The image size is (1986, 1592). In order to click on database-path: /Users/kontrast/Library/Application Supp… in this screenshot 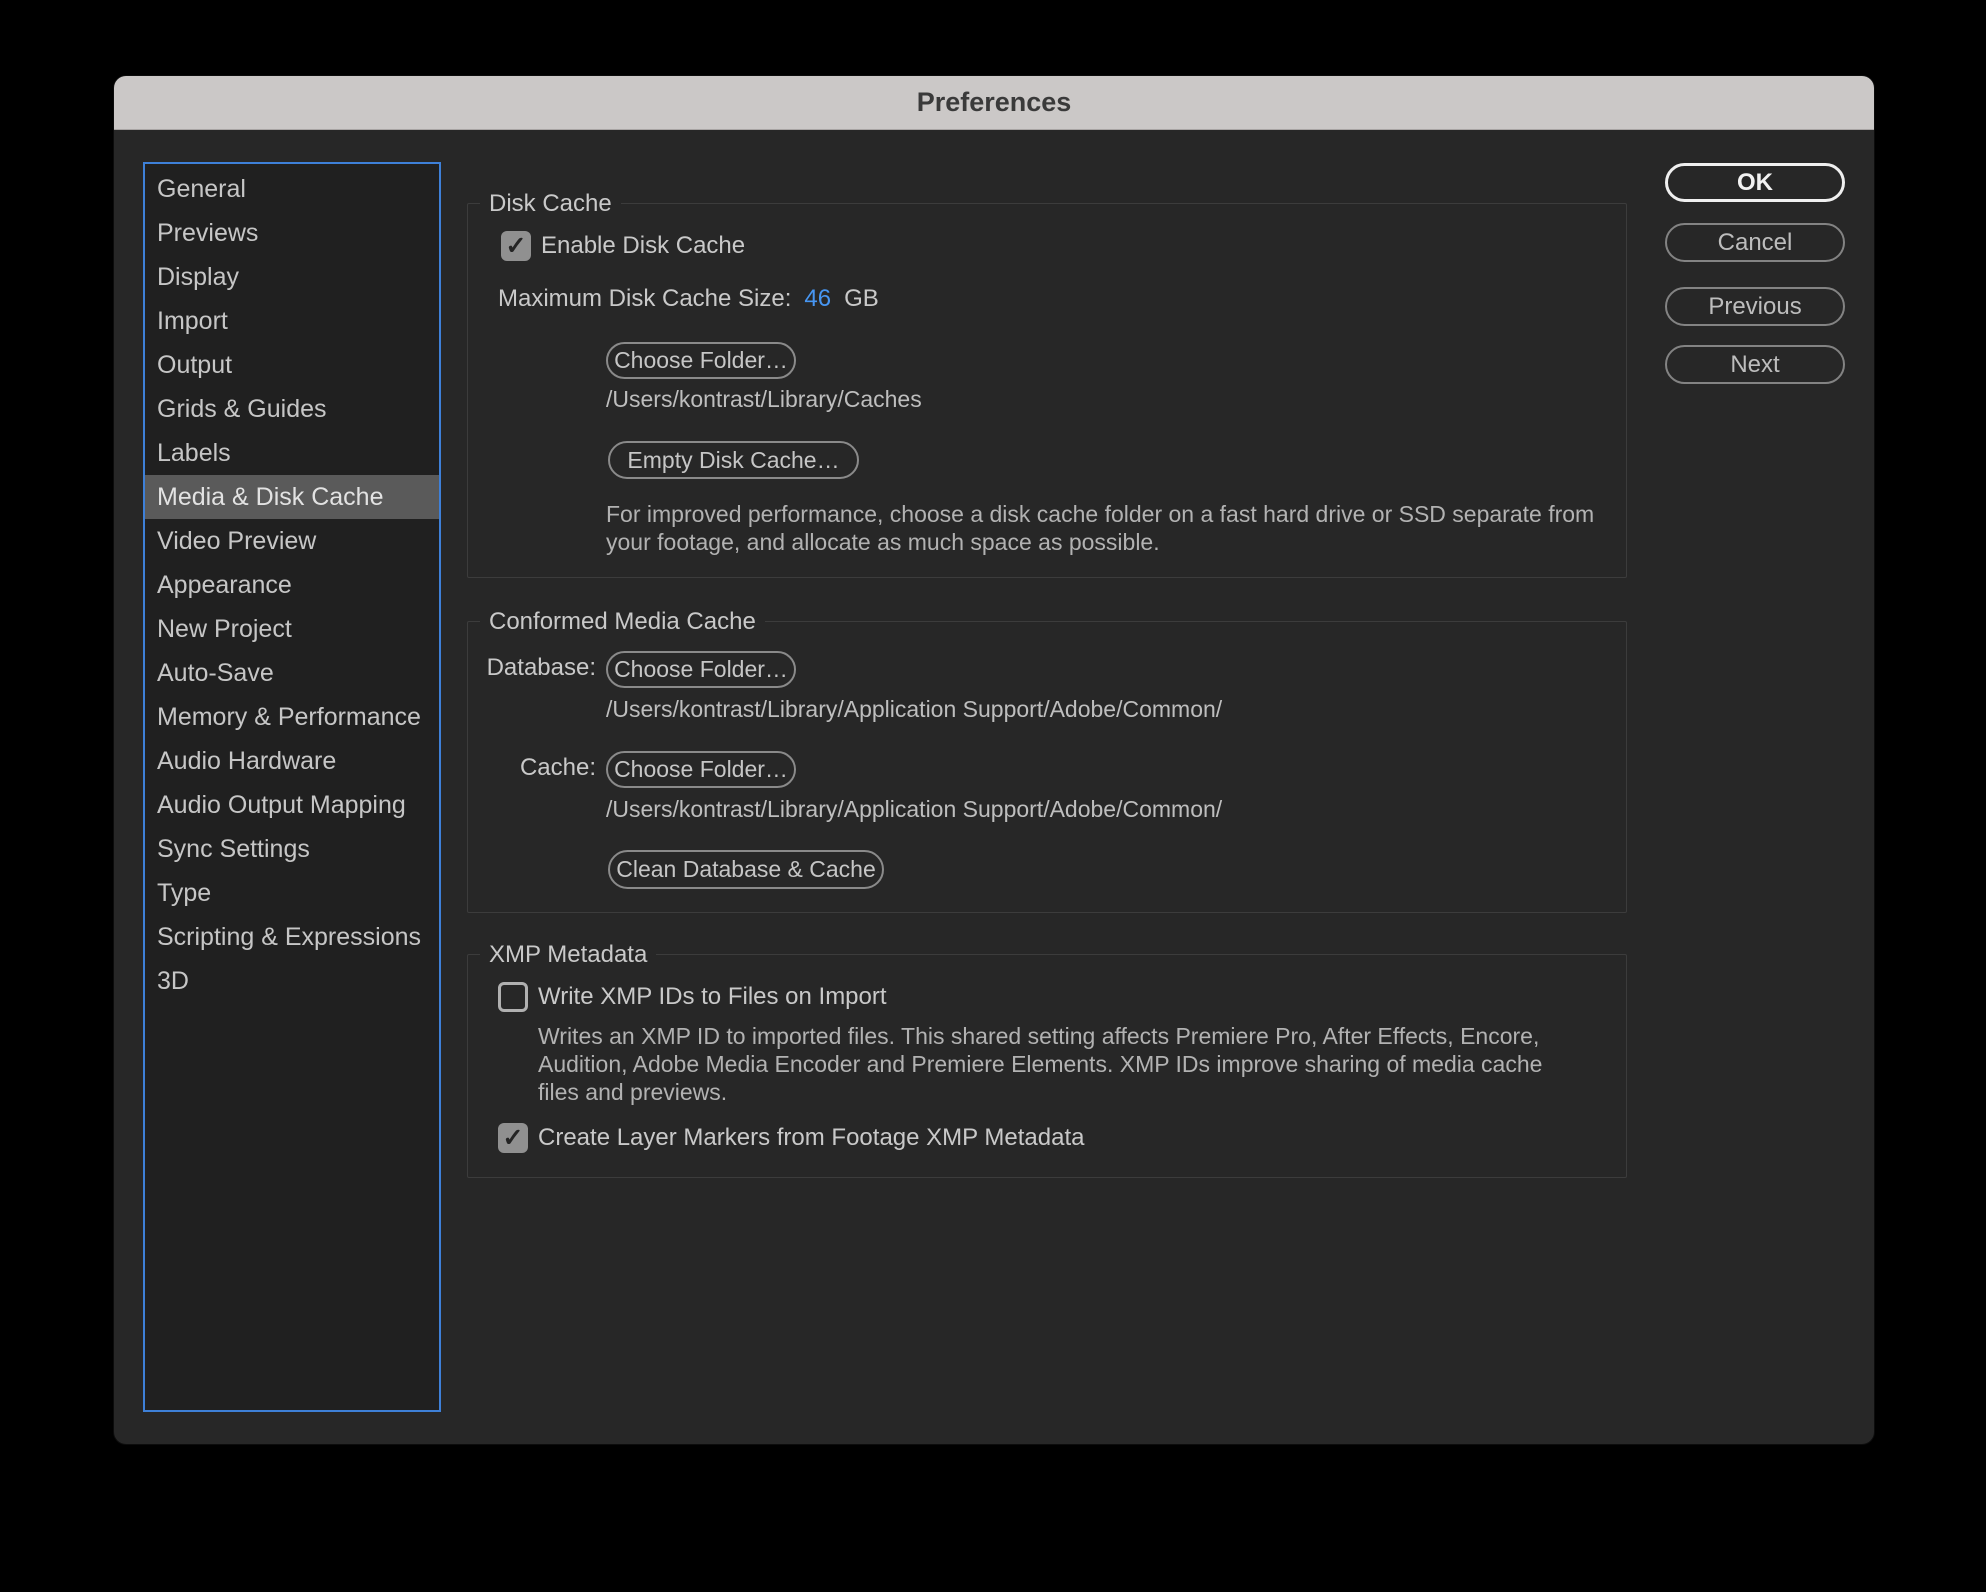, I will do `click(914, 709)`.